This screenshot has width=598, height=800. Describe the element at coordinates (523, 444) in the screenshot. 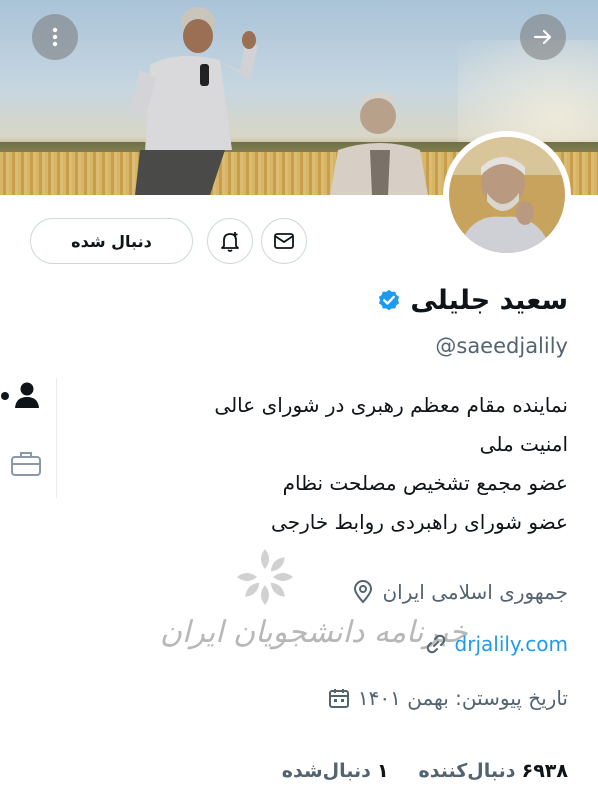

I see `bio-line: امنیت ملی` at that location.